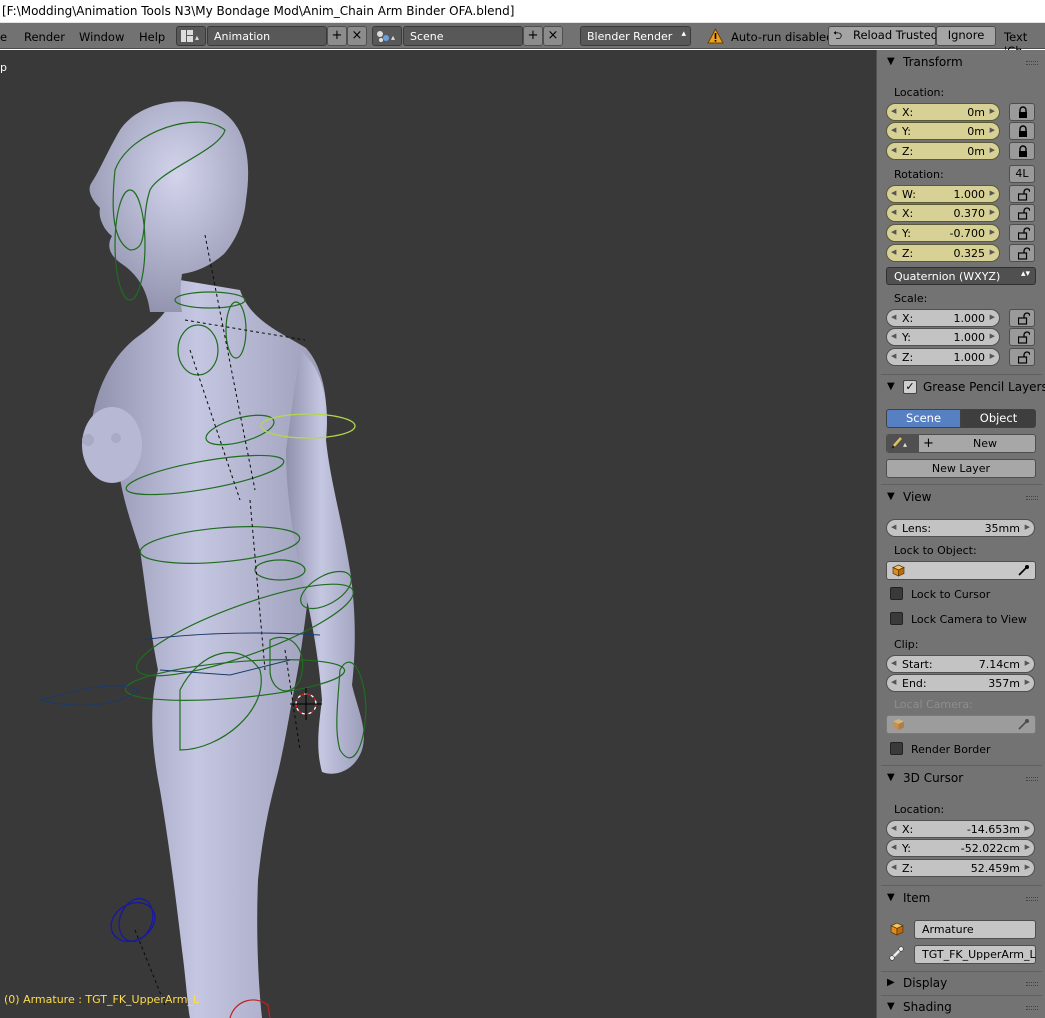 Image resolution: width=1045 pixels, height=1018 pixels. Describe the element at coordinates (943, 318) in the screenshot. I see `scale-x-field: ◀ X: 1.000 ▶` at that location.